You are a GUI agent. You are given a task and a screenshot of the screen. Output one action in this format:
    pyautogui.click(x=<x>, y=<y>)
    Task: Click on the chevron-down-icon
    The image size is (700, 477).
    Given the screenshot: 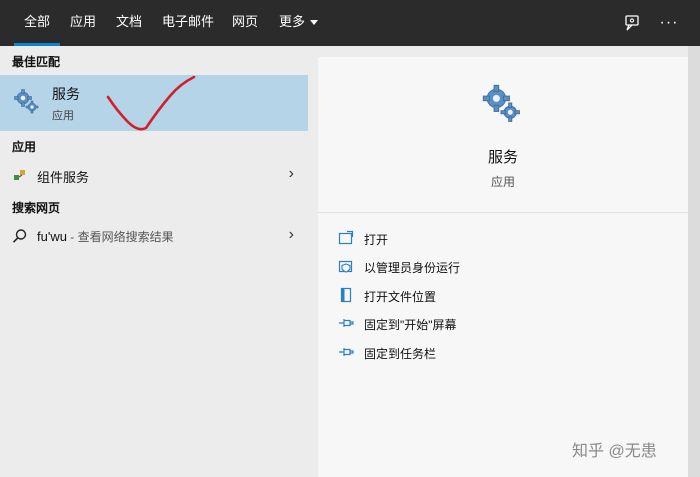 What is the action you would take?
    pyautogui.click(x=314, y=23)
    